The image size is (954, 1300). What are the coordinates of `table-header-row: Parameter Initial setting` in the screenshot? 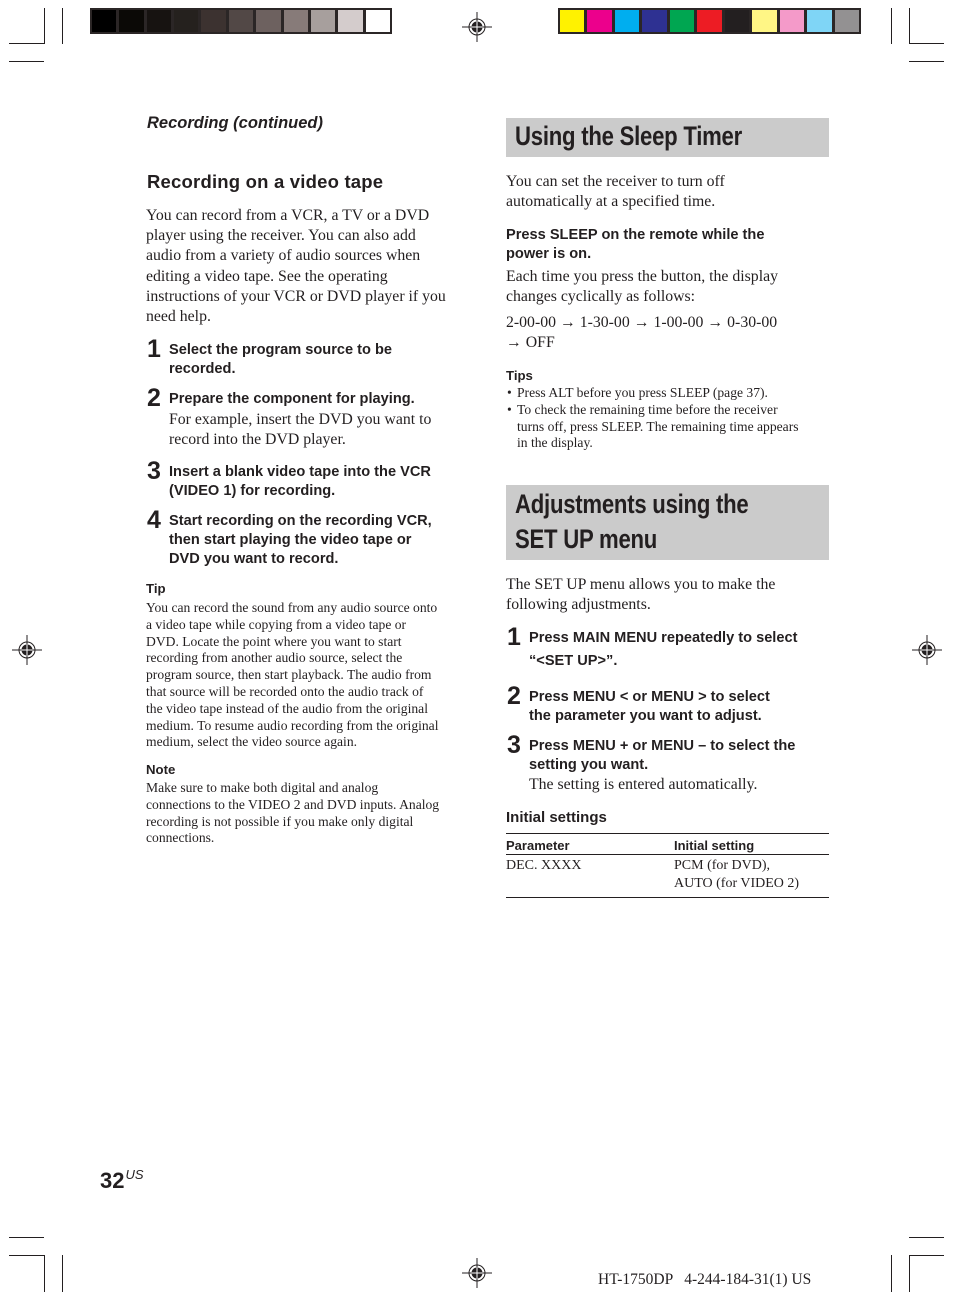 It's located at (667, 844).